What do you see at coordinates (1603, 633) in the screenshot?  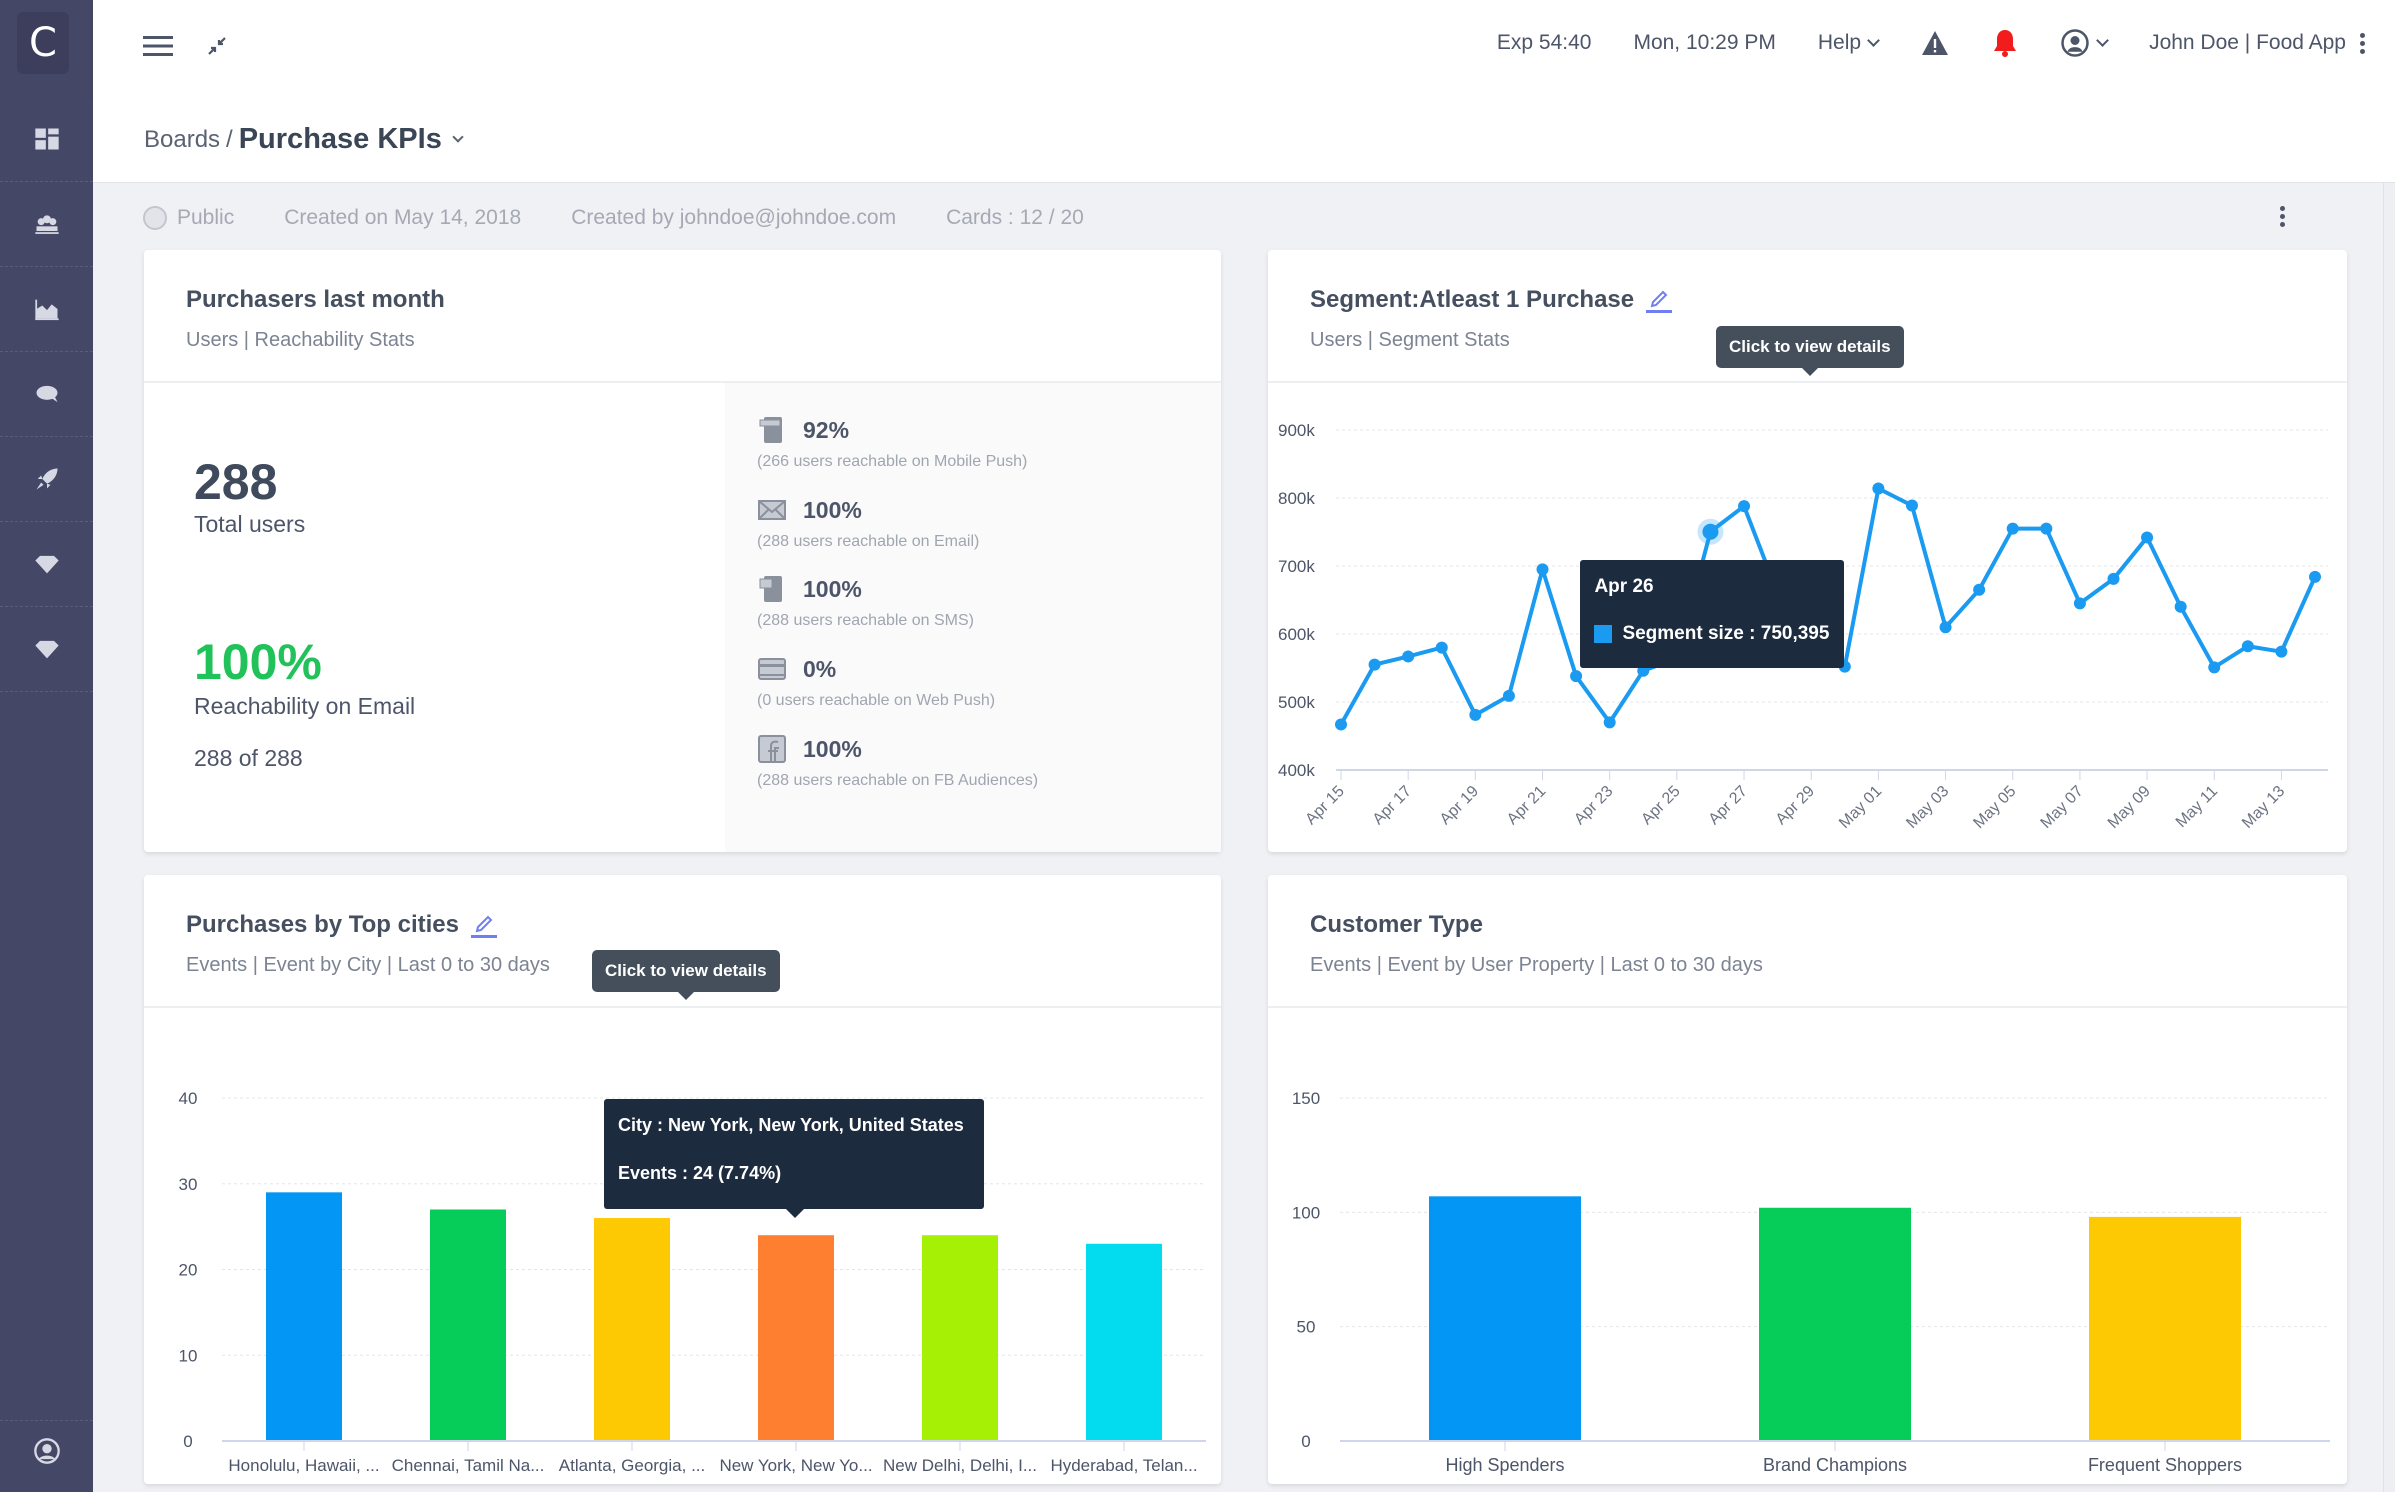 I see `series-swatch` at bounding box center [1603, 633].